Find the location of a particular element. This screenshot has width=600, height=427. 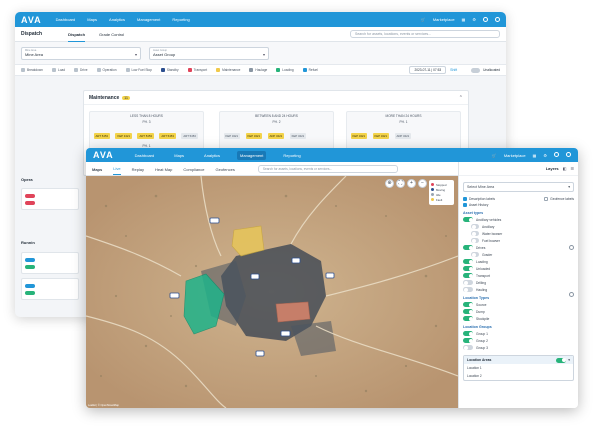

asset-type-row: Loading is located at coordinates (518, 261).